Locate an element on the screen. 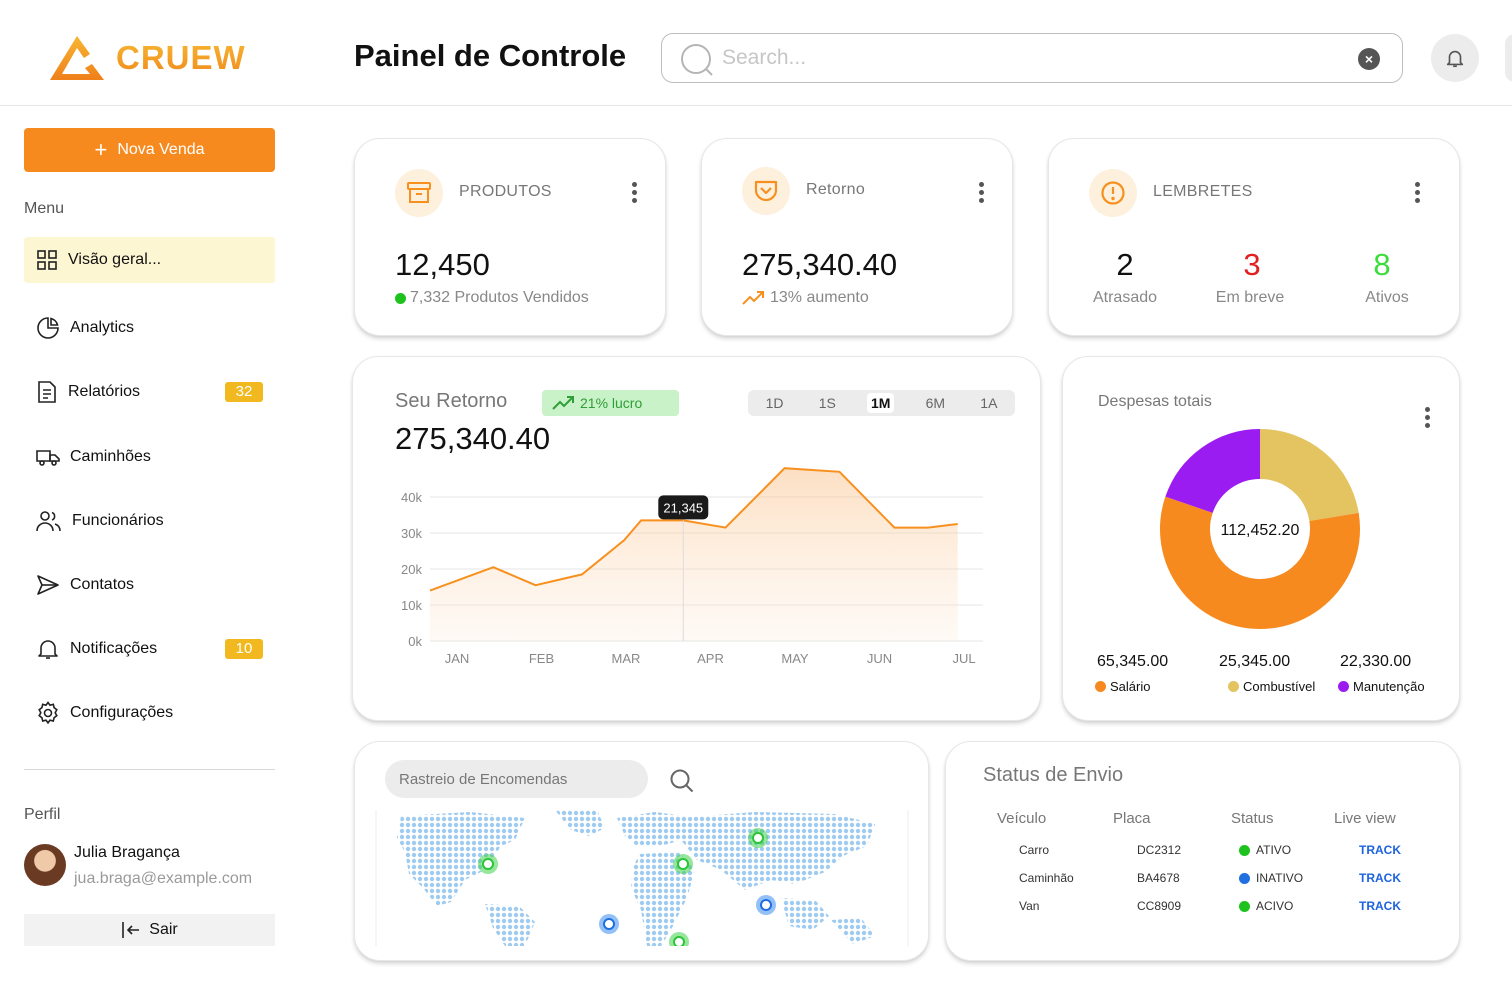 The height and width of the screenshot is (982, 1512). sidebar-item-analytics: Analytics is located at coordinates (149, 328).